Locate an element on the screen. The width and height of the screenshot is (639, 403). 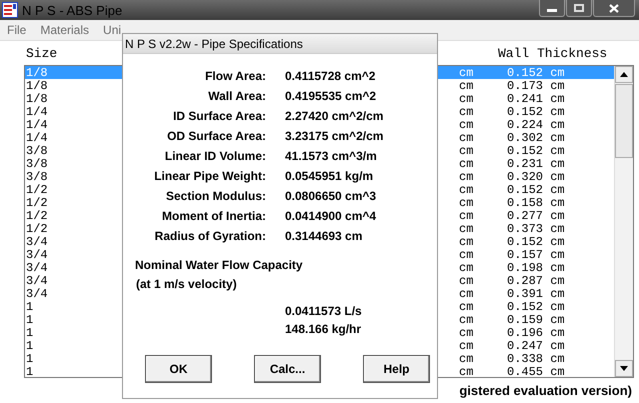
property-label: Moment of Inertia: is located at coordinates (213, 216).